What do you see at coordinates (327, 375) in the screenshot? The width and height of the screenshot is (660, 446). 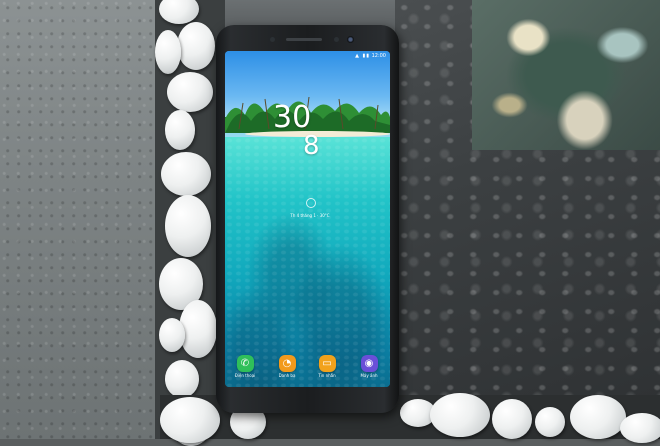 I see `app-label: Tin nhắn` at bounding box center [327, 375].